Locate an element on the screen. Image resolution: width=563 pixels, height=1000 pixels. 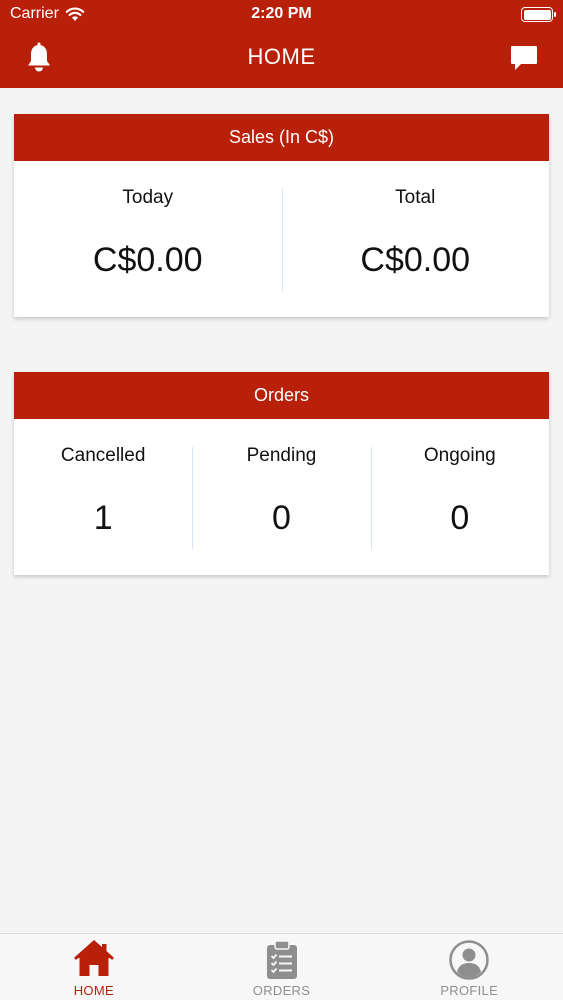
orders-ongoing-label: Ongoing is located at coordinates (459, 455).